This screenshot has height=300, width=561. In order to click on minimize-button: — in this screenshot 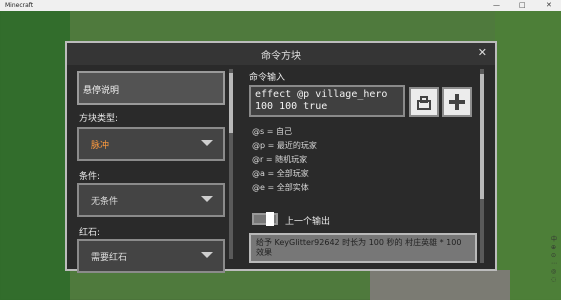, I will do `click(496, 5)`.